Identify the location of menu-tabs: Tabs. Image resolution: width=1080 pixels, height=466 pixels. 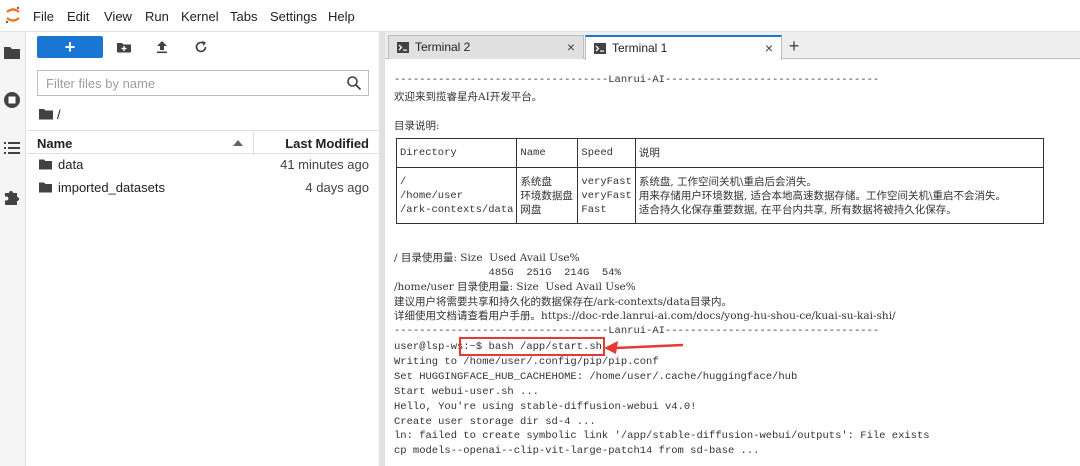
(243, 16).